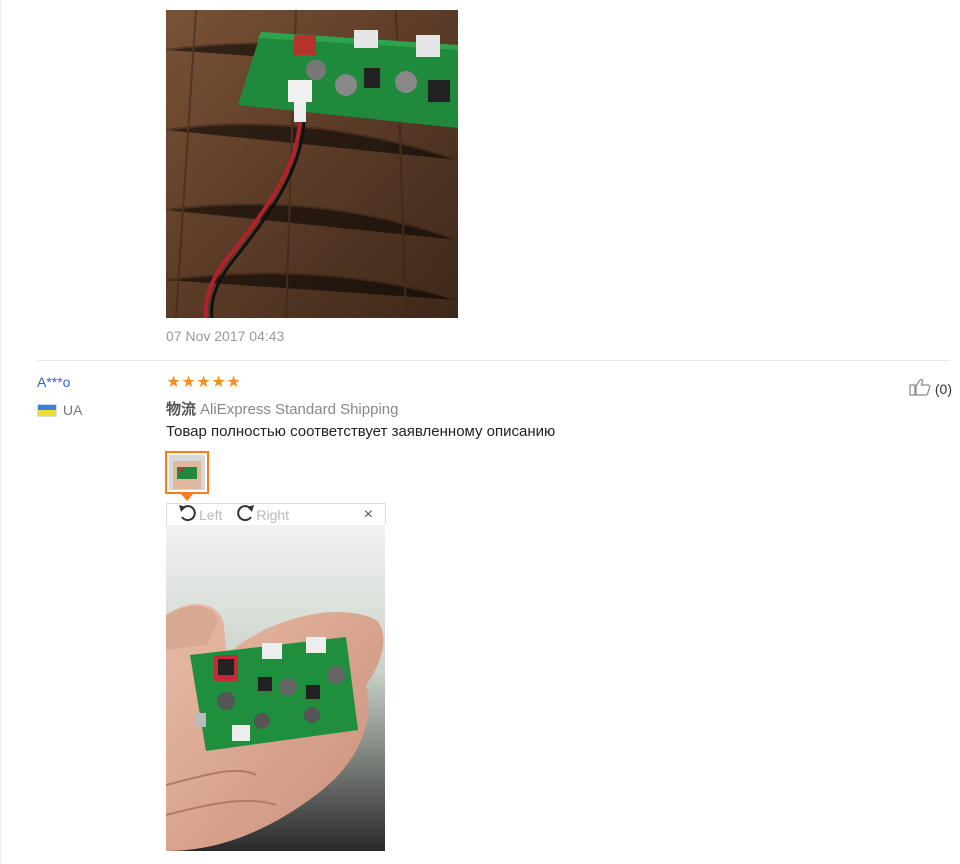  I want to click on helpful-button: (0), so click(930, 388).